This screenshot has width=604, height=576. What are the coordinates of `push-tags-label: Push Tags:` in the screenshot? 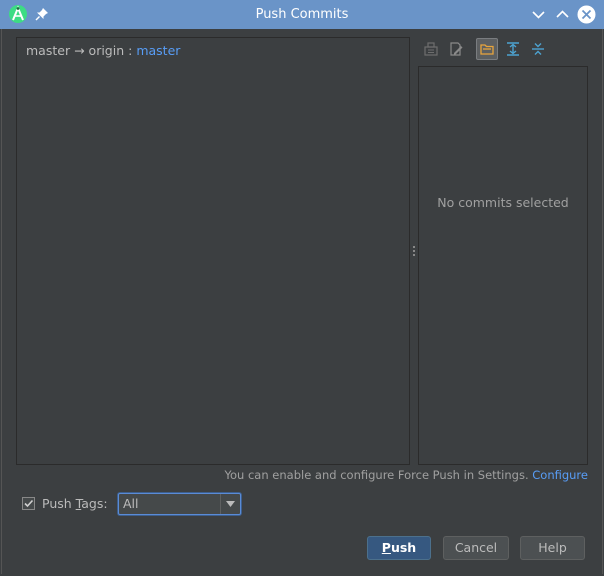 It's located at (75, 503).